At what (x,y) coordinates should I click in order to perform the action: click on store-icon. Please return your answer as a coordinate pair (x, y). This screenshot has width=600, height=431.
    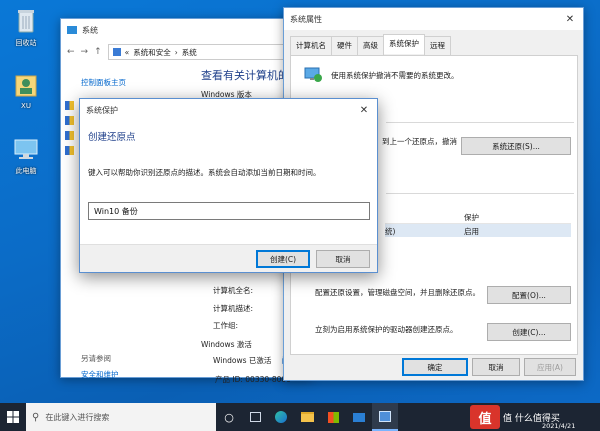
    Looking at the image, I should click on (333, 417).